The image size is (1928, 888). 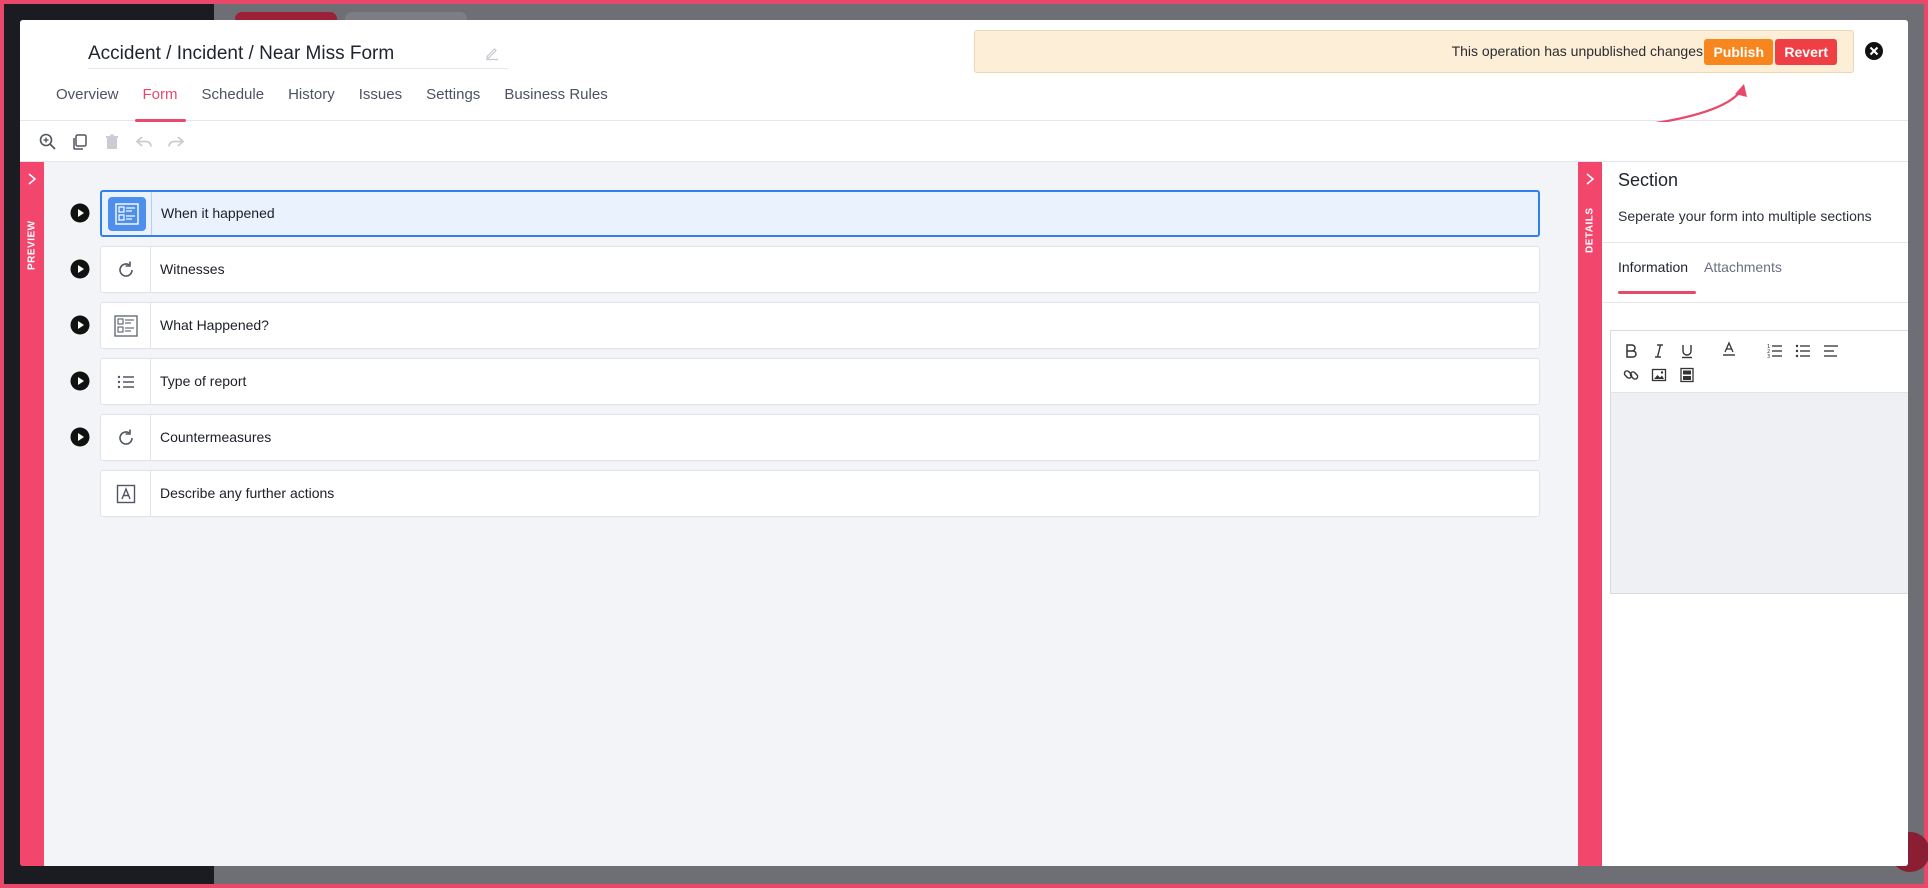 I want to click on row-label: When it happened, so click(x=218, y=213).